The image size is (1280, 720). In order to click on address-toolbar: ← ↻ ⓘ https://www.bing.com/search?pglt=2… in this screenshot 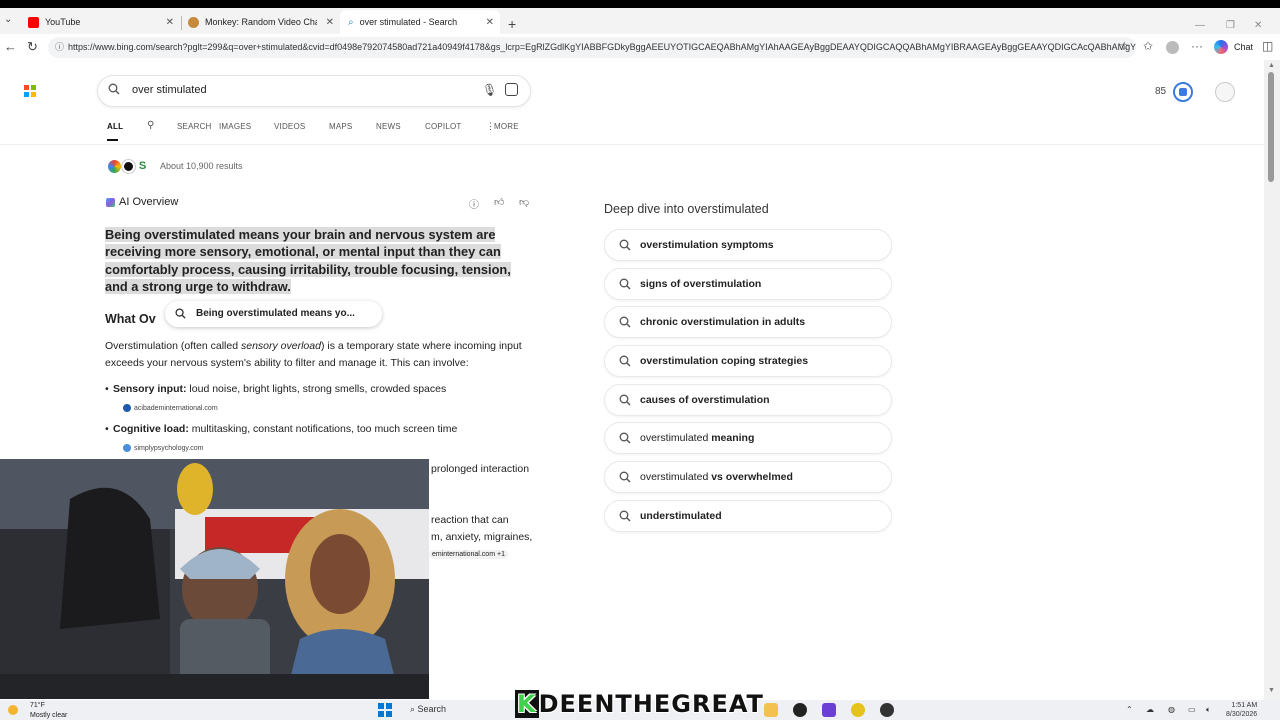, I will do `click(640, 47)`.